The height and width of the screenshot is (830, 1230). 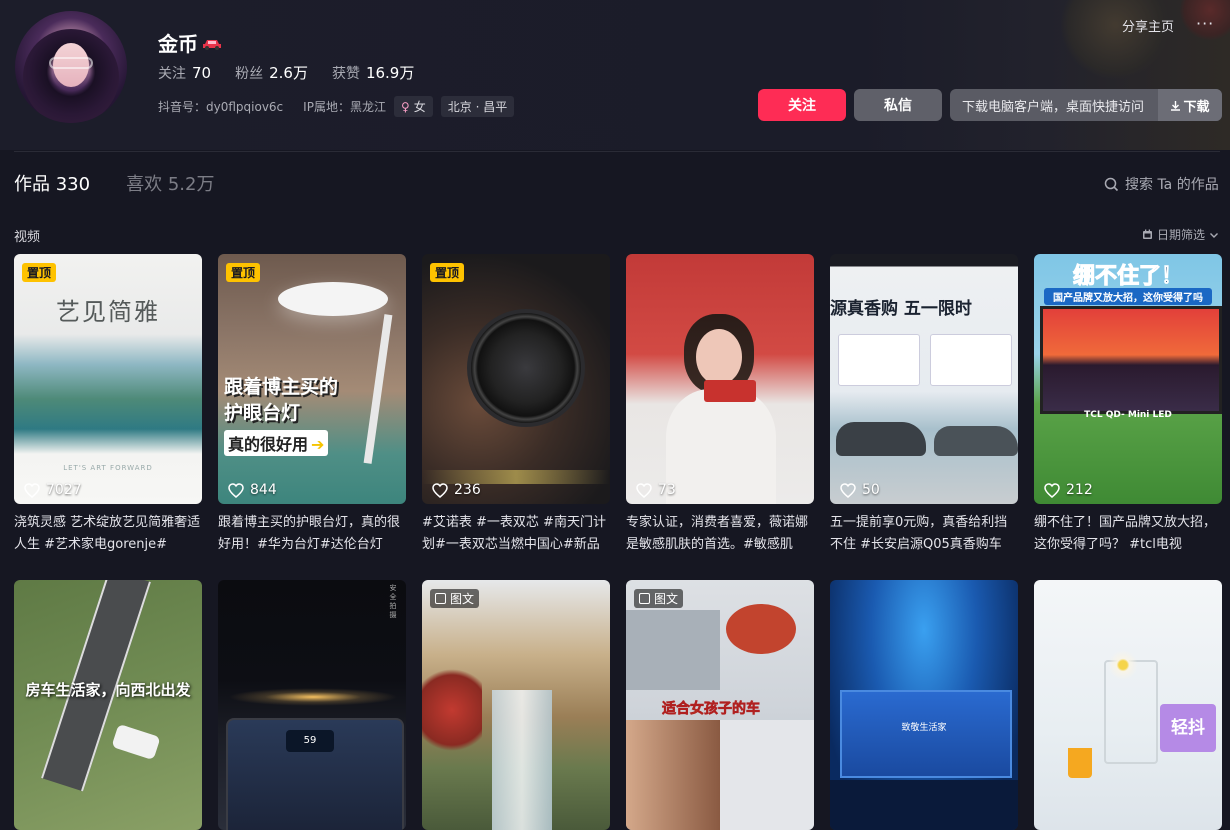 What do you see at coordinates (860, 490) in the screenshot?
I see `like-count: 50` at bounding box center [860, 490].